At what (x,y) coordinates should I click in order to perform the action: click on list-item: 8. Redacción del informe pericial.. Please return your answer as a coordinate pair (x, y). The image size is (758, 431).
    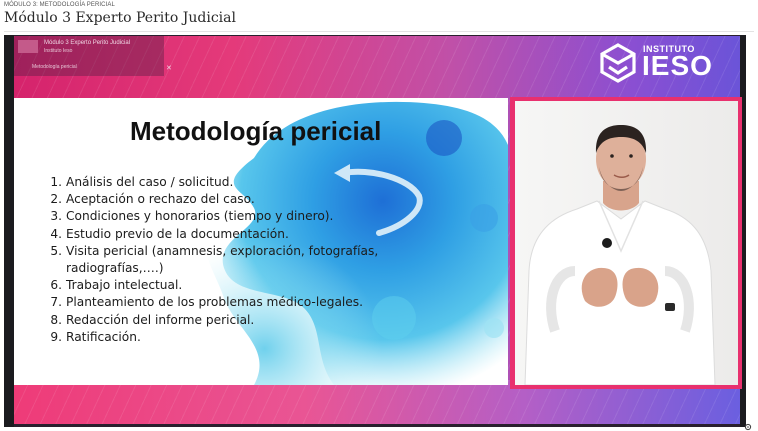
    Looking at the image, I should click on (152, 319).